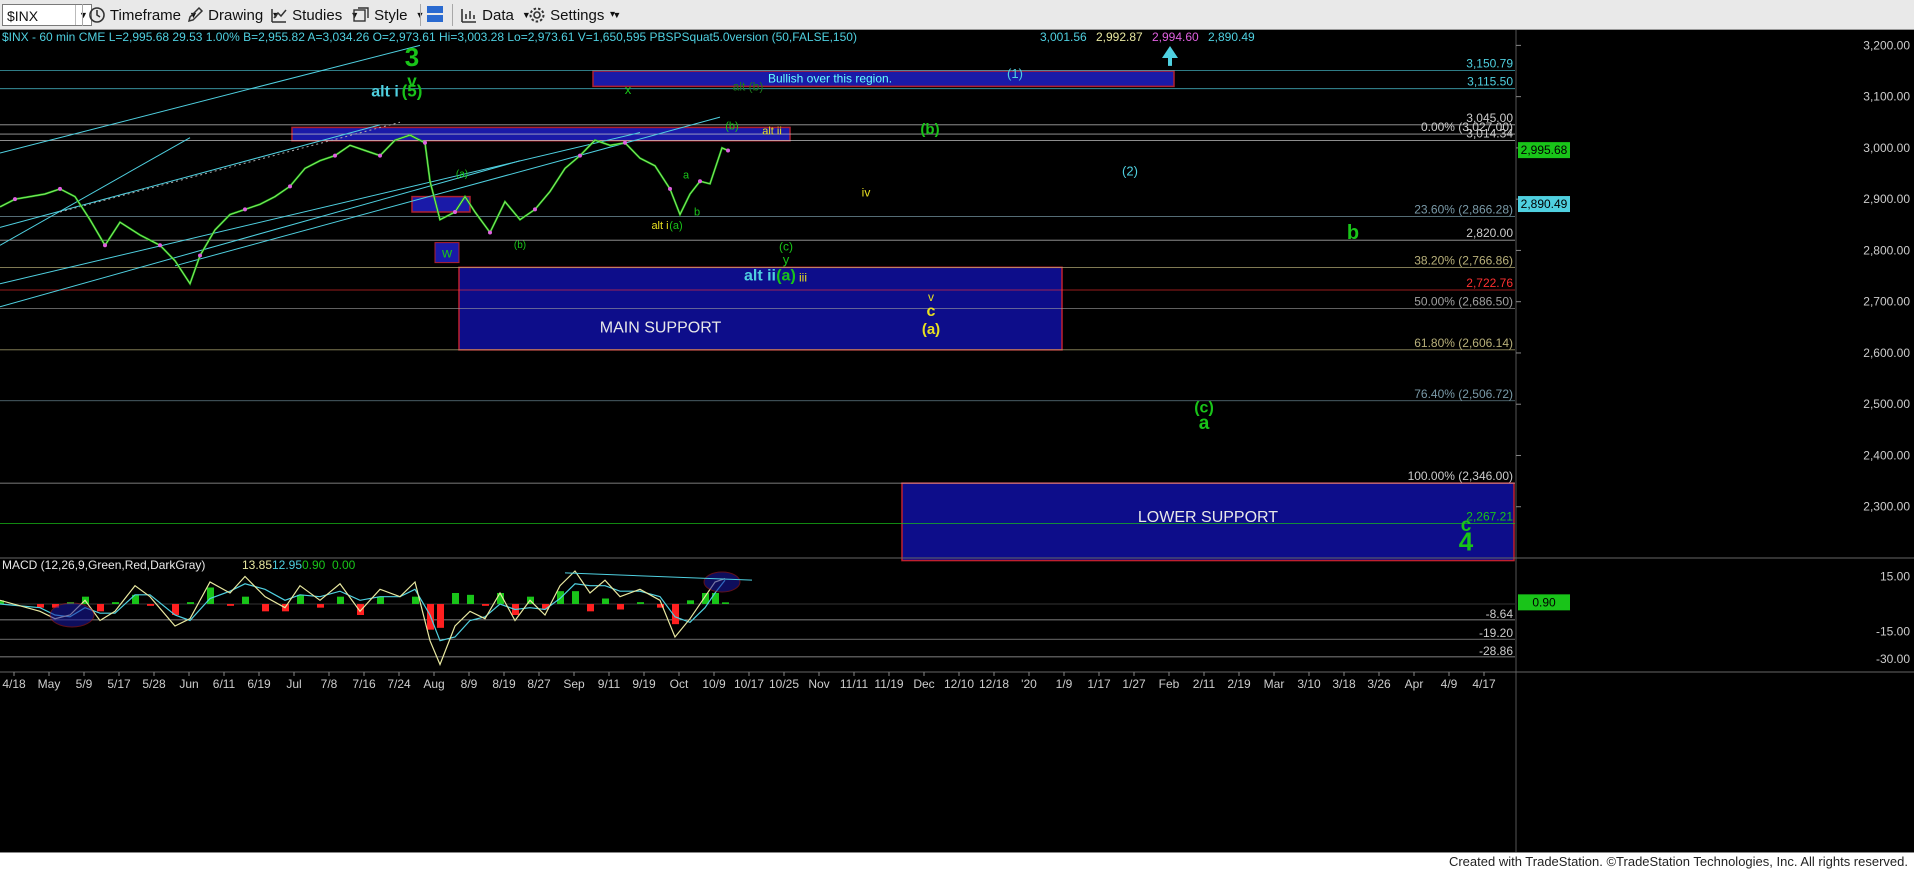 The image size is (1914, 870). What do you see at coordinates (1484, 684) in the screenshot?
I see `date-tick-label: 4/17` at bounding box center [1484, 684].